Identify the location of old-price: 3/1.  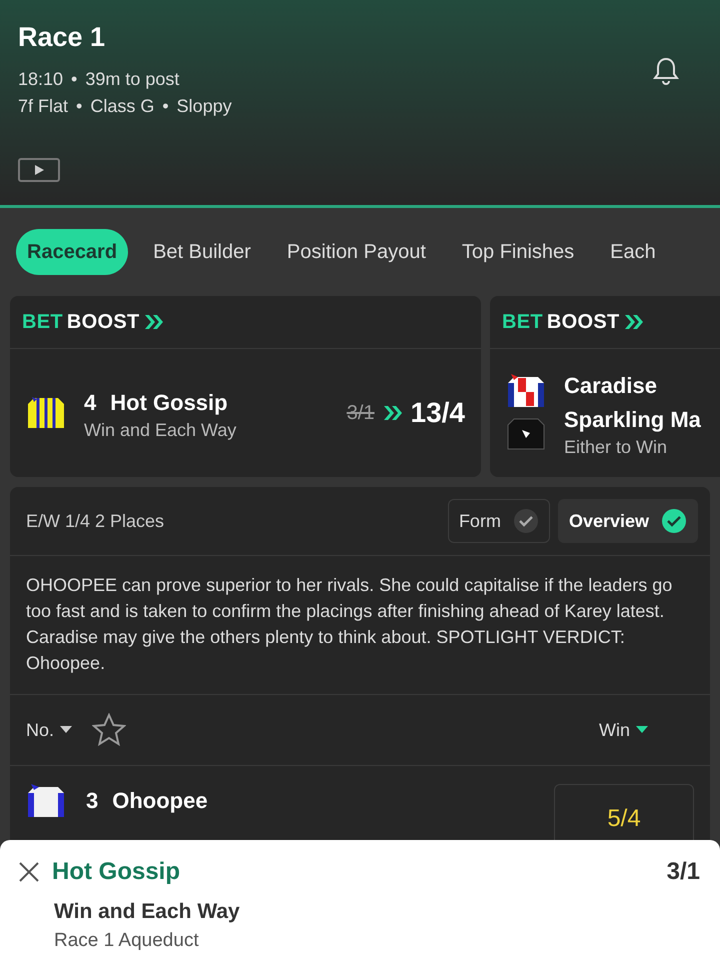
(360, 413).